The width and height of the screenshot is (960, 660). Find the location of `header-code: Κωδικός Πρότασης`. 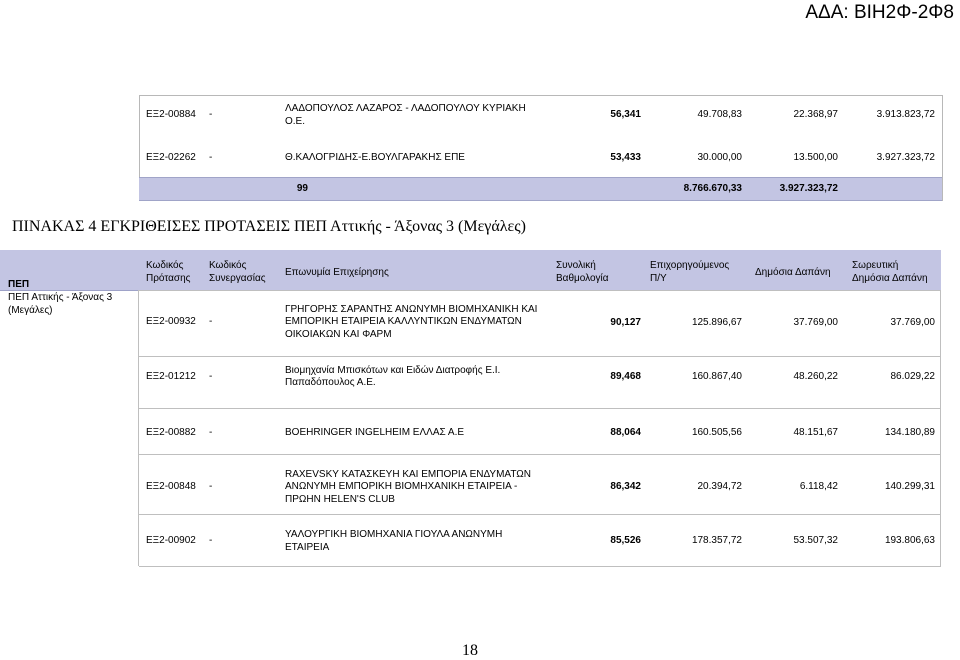

header-code: Κωδικός Πρότασης is located at coordinates (168, 272).